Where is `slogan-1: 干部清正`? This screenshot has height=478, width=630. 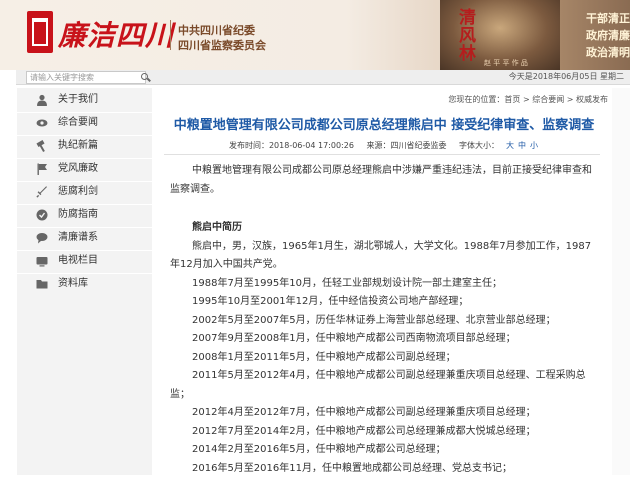
slogan-1: 干部清正 is located at coordinates (590, 18).